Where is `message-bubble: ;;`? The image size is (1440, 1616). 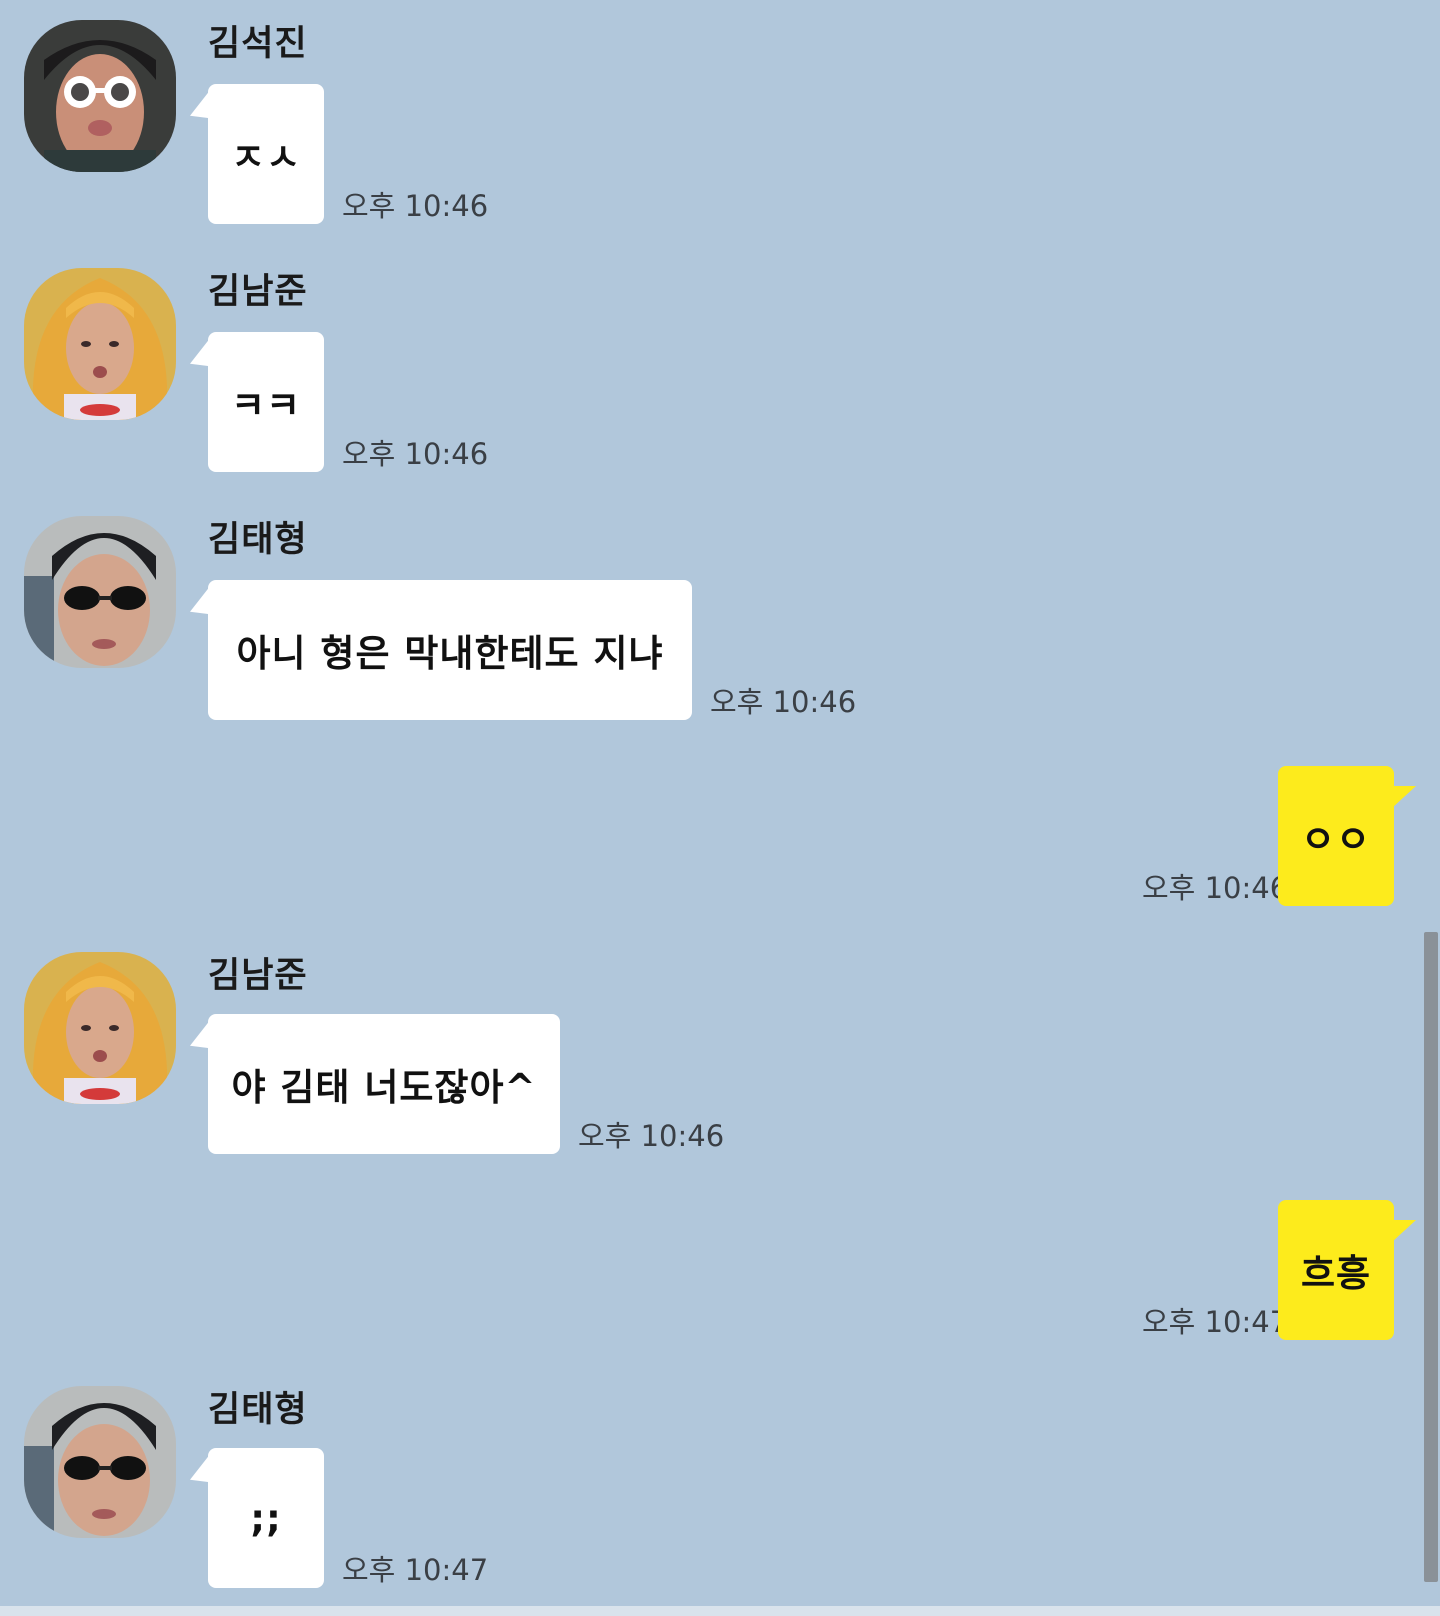
message-bubble: ;; is located at coordinates (266, 1518).